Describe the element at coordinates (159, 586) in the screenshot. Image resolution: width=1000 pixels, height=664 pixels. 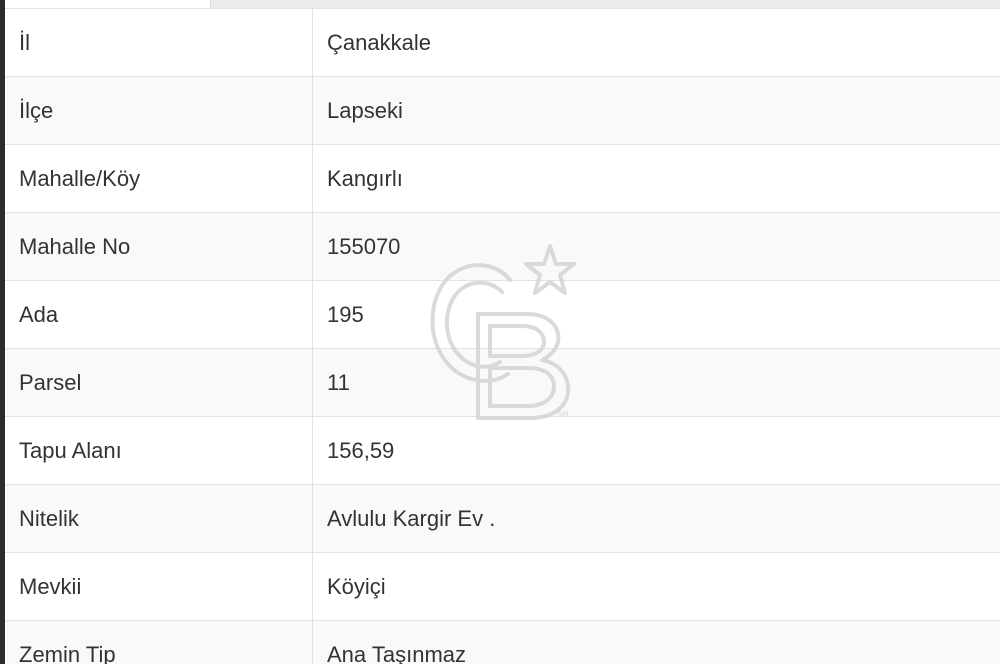
I see `row-label: Mevkii` at that location.